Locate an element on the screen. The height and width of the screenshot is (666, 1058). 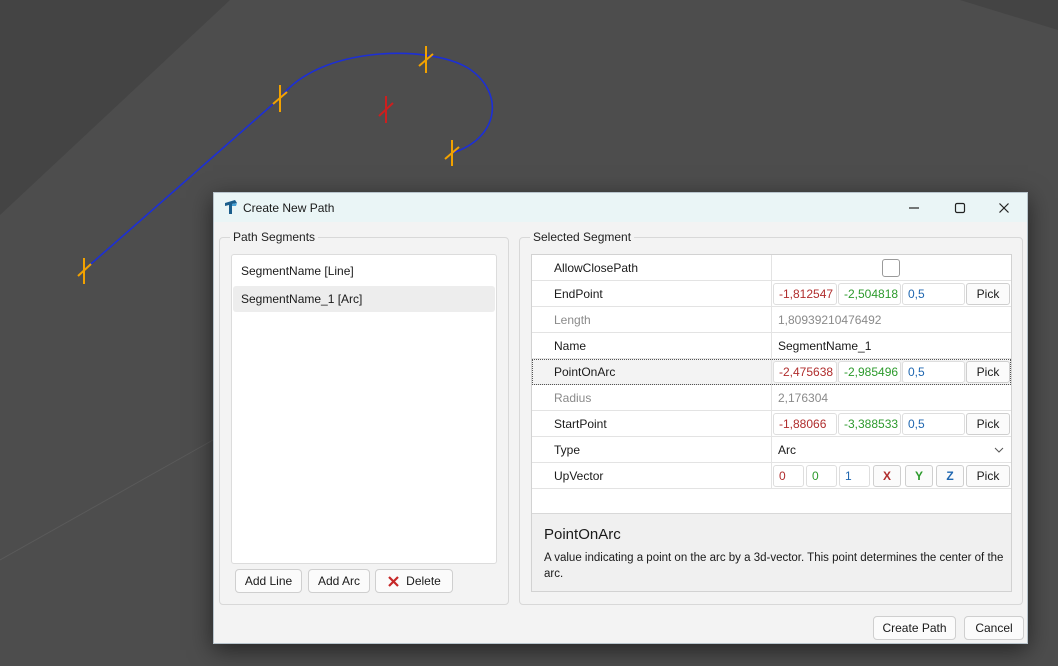
cancel-label: Cancel is located at coordinates (994, 628).